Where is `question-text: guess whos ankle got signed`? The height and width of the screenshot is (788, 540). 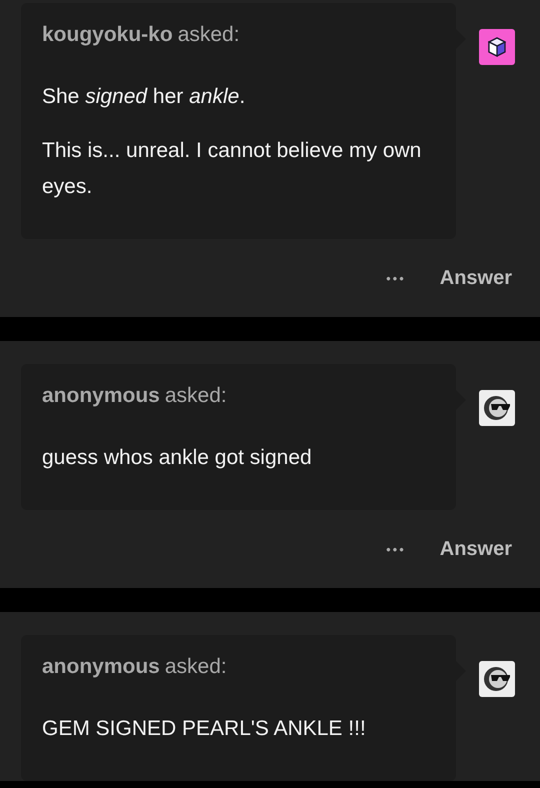
question-text: guess whos ankle got signed is located at coordinates (177, 458).